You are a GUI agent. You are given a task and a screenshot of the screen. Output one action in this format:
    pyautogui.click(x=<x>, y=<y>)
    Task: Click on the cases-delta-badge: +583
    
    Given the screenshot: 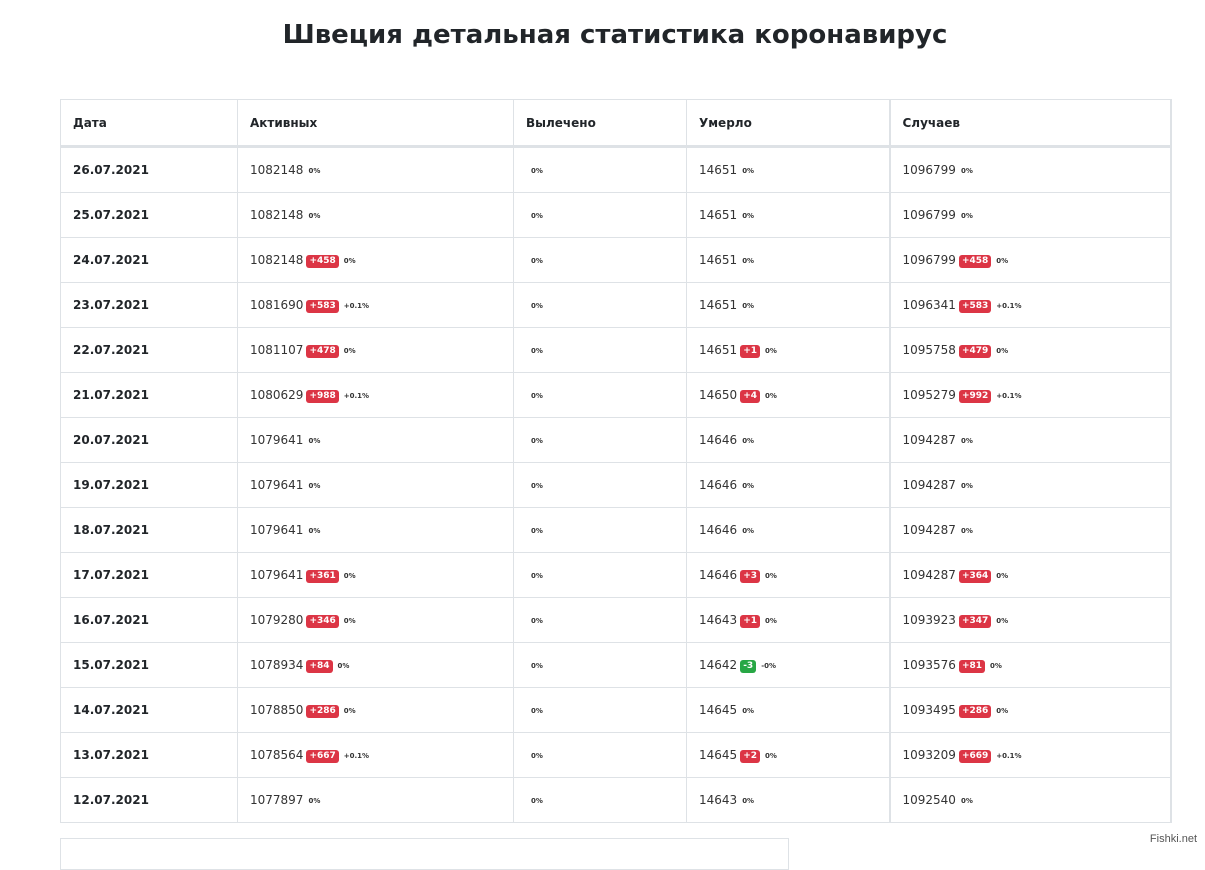 What is the action you would take?
    pyautogui.click(x=975, y=306)
    